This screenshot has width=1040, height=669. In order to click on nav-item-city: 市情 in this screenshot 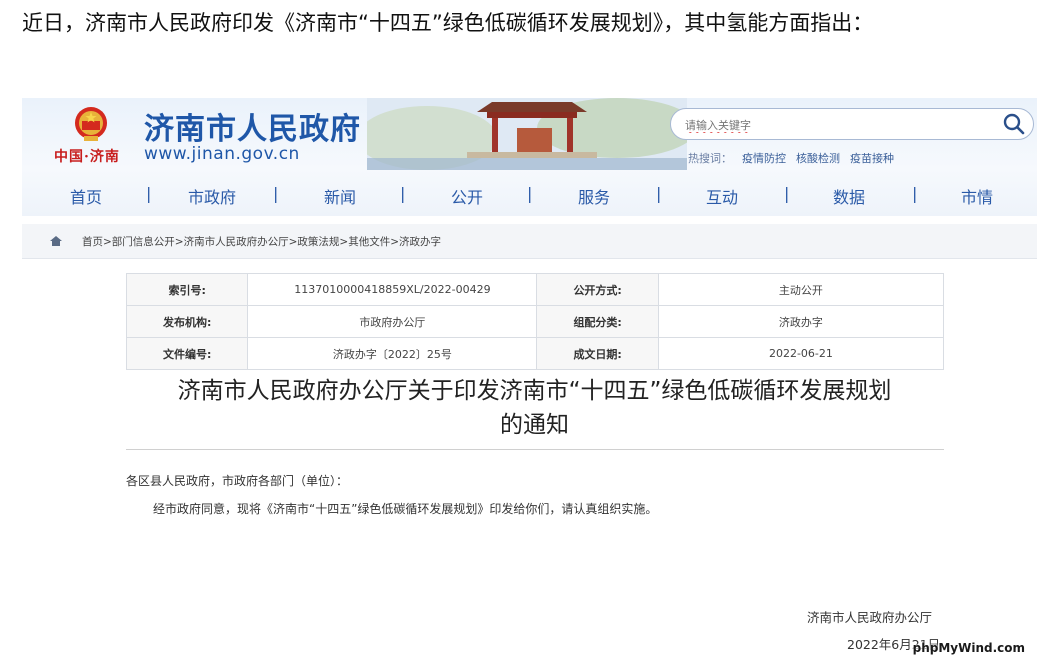, I will do `click(977, 196)`.